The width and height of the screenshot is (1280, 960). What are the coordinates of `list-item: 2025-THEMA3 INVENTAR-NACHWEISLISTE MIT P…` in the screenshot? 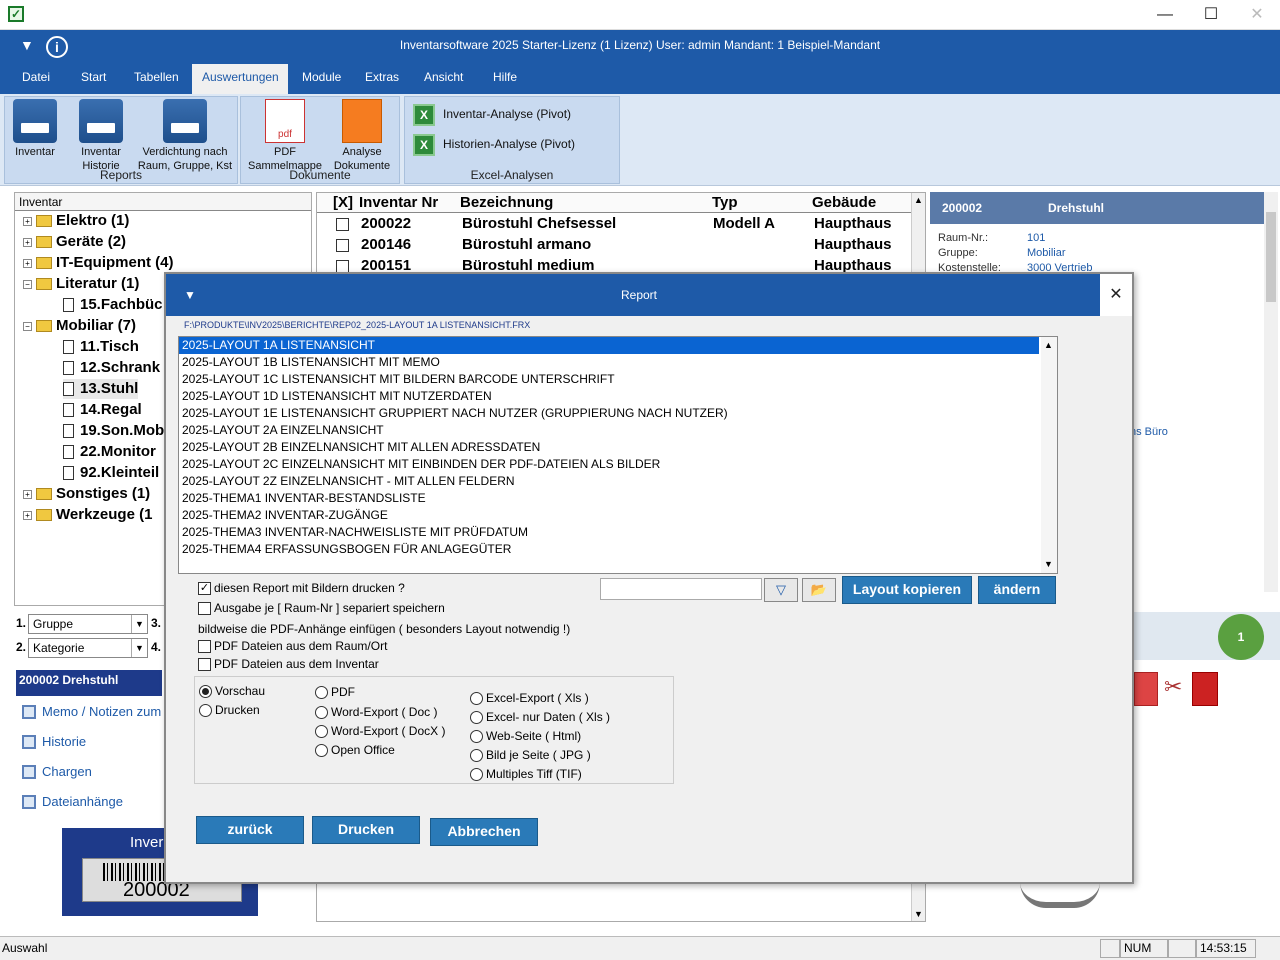 It's located at (618, 532).